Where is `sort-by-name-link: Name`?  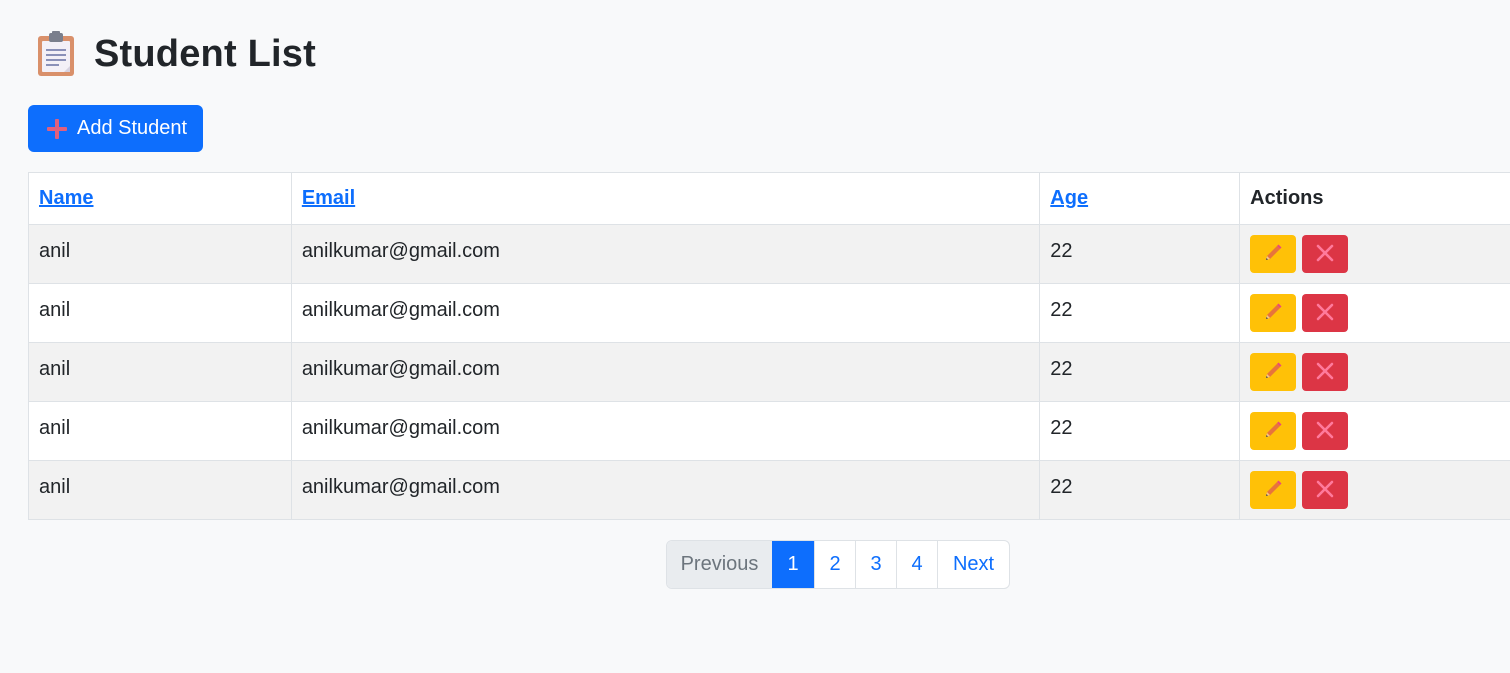 sort-by-name-link: Name is located at coordinates (66, 198).